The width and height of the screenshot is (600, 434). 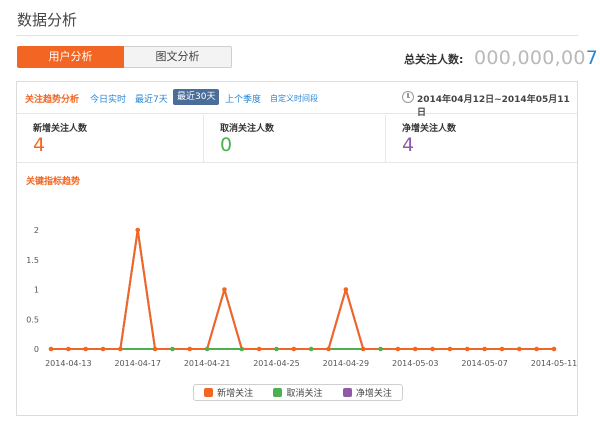 I want to click on tab-article-analysis: 图文分析, so click(x=178, y=57).